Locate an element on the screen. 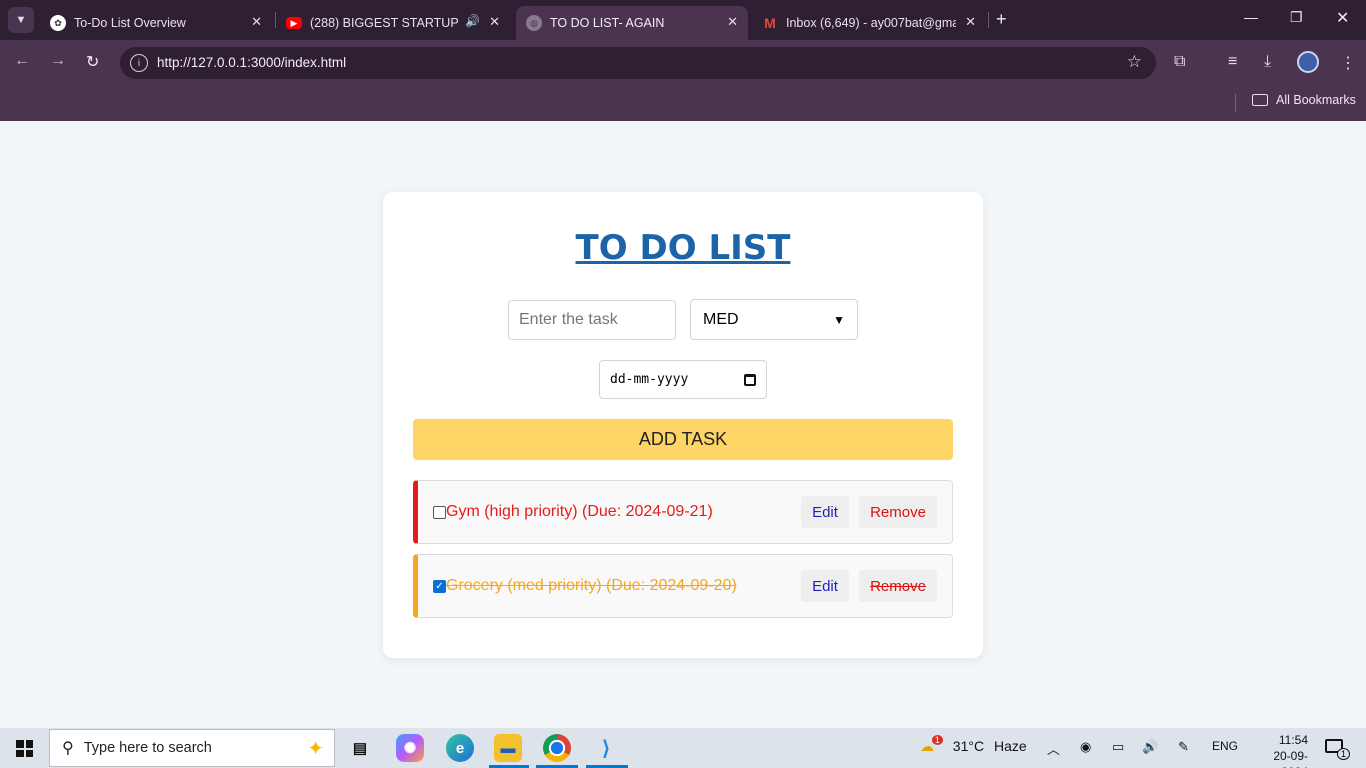 This screenshot has width=1366, height=768. date-placeholder: dd-mm-yyyy is located at coordinates (649, 379).